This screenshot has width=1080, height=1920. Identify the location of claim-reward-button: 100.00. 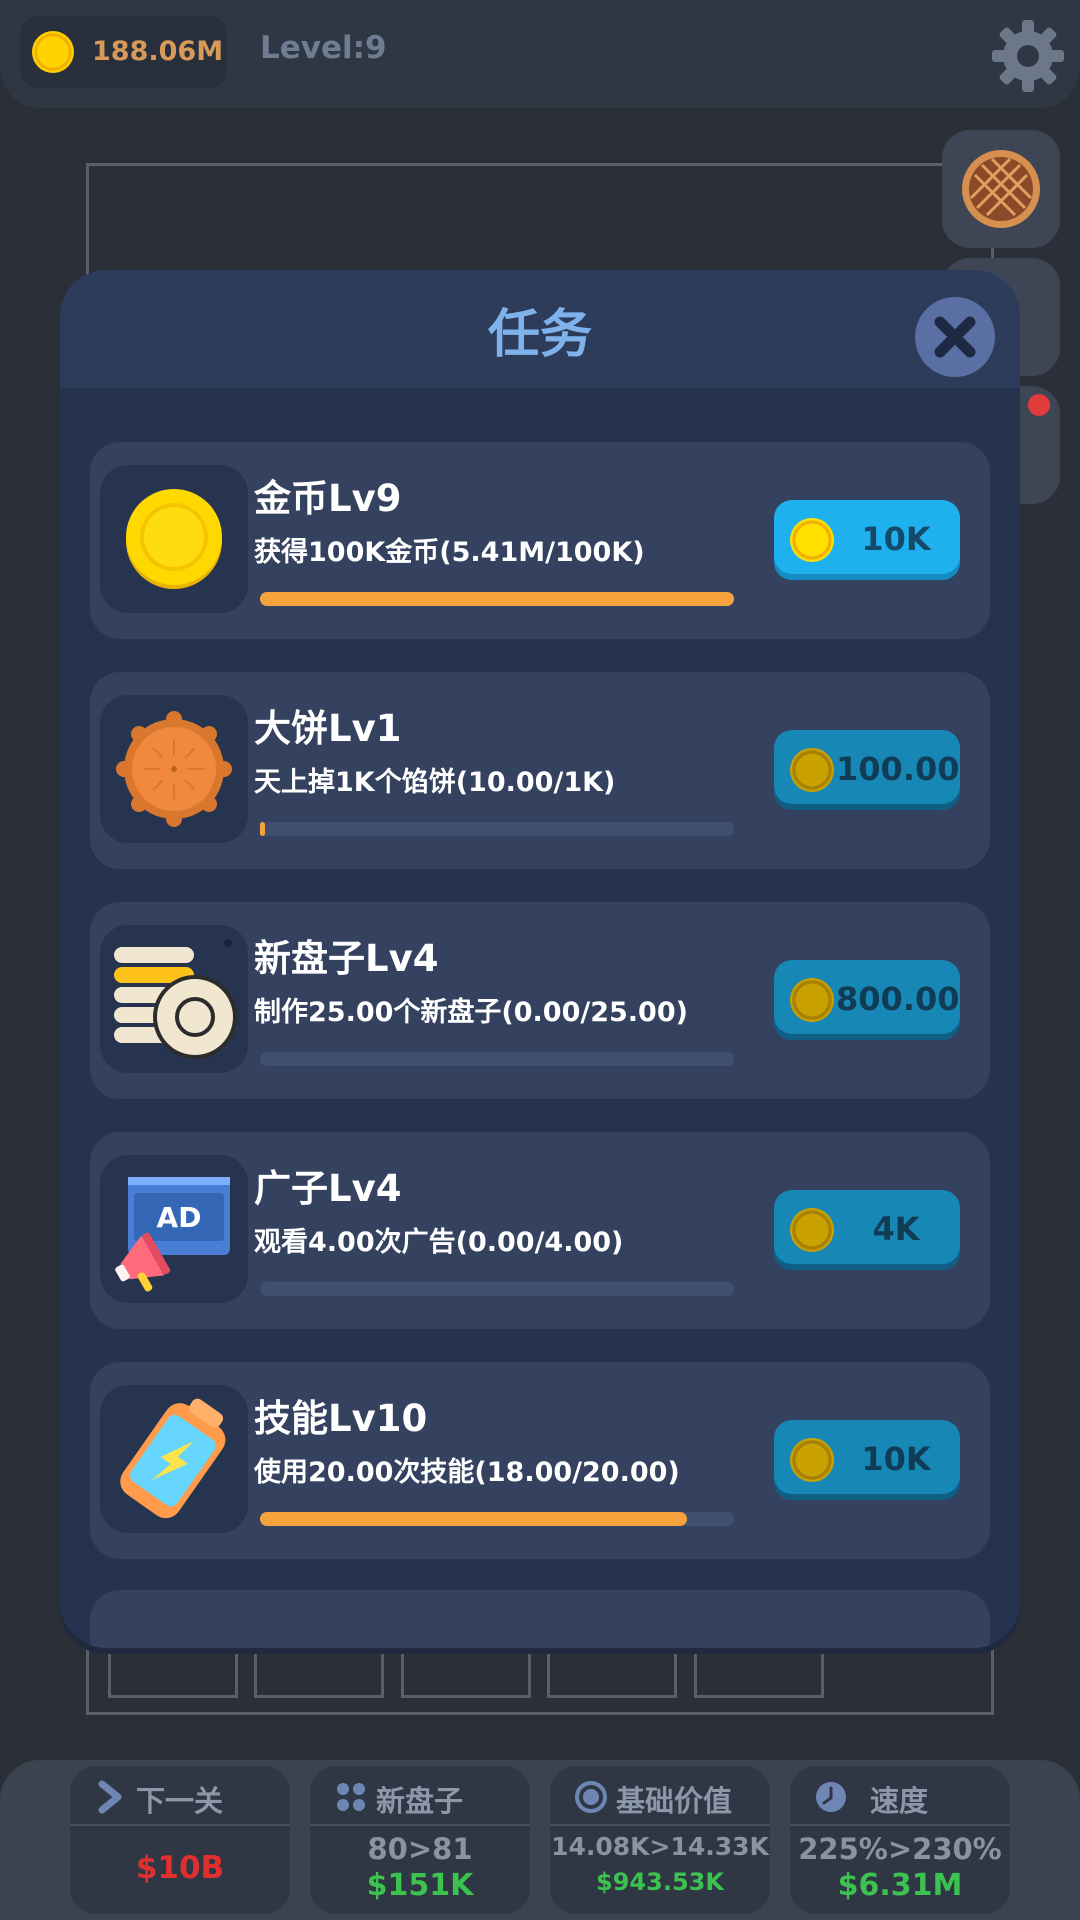
(867, 770).